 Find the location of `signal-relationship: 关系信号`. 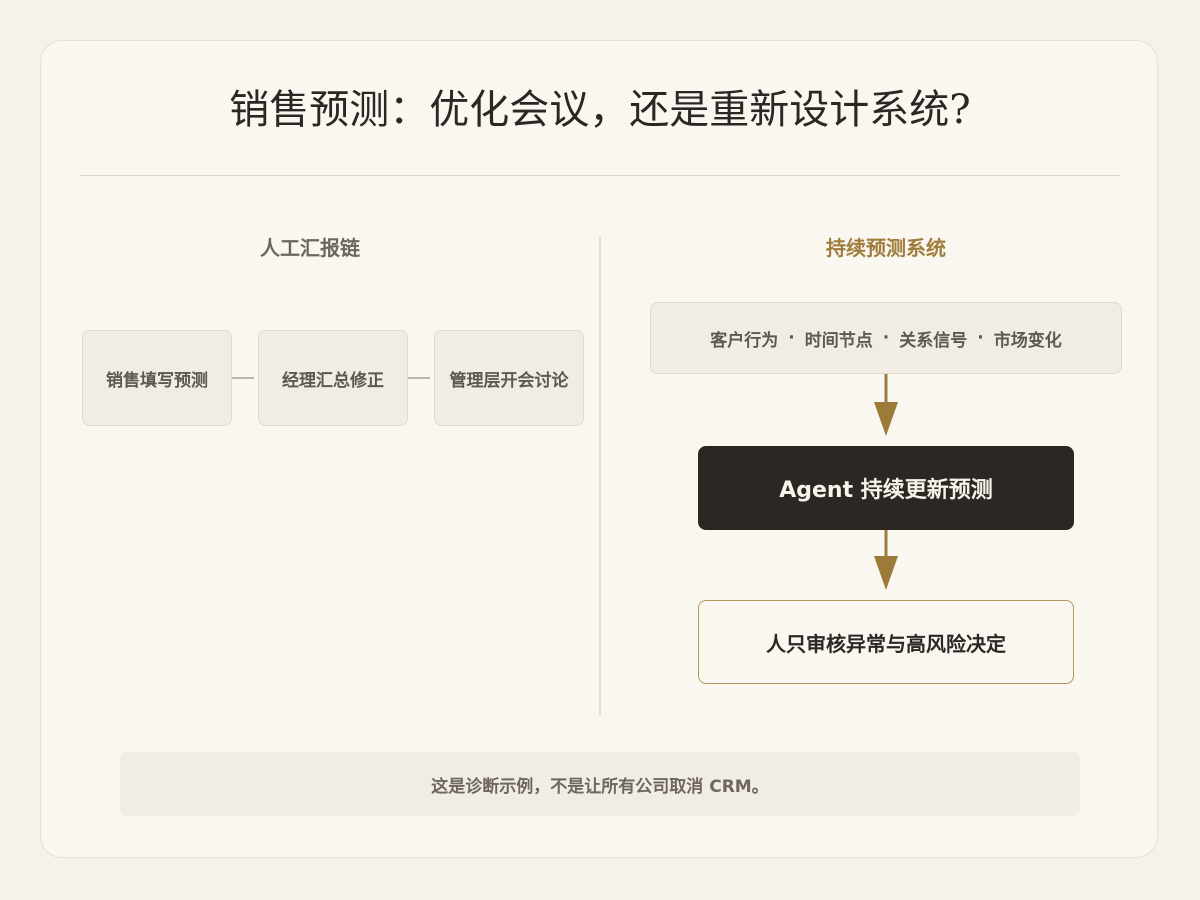

signal-relationship: 关系信号 is located at coordinates (933, 340).